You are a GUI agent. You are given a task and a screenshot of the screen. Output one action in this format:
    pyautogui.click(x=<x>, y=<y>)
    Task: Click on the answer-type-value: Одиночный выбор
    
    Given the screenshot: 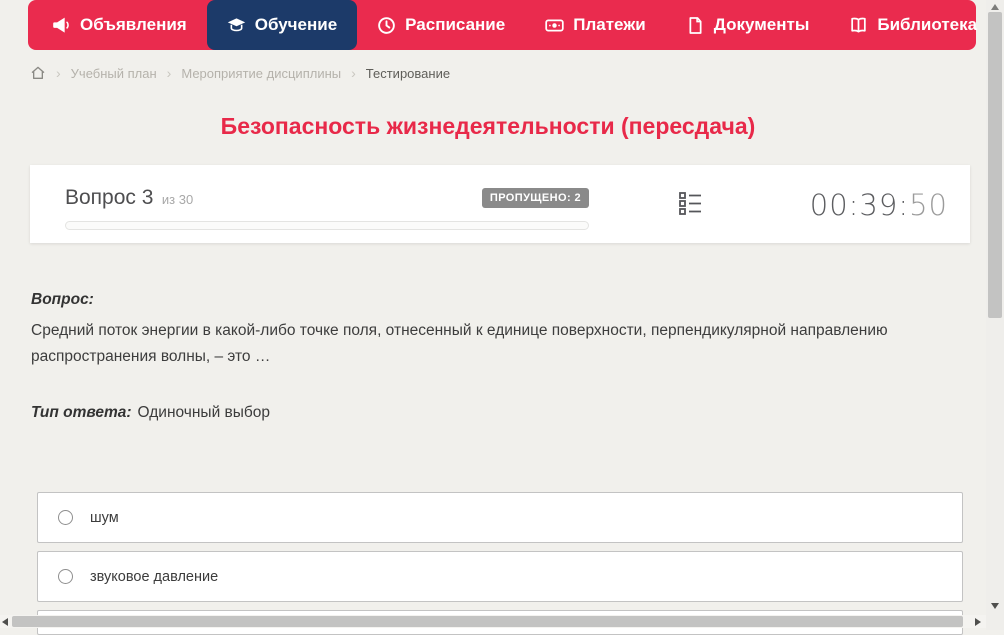 What is the action you would take?
    pyautogui.click(x=204, y=412)
    